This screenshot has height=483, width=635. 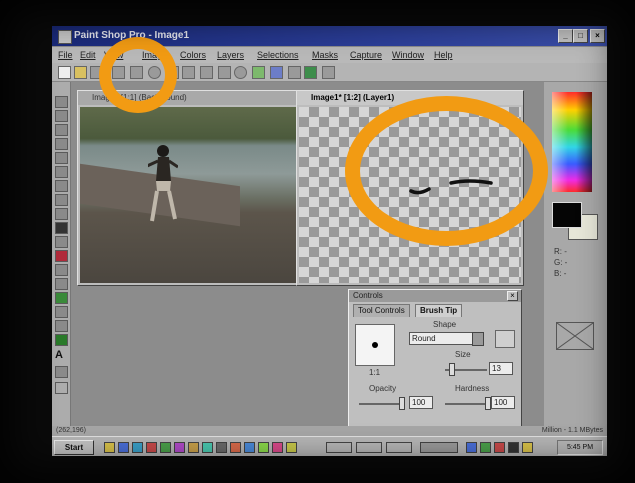 I want to click on controls-close-button: ×, so click(x=512, y=296).